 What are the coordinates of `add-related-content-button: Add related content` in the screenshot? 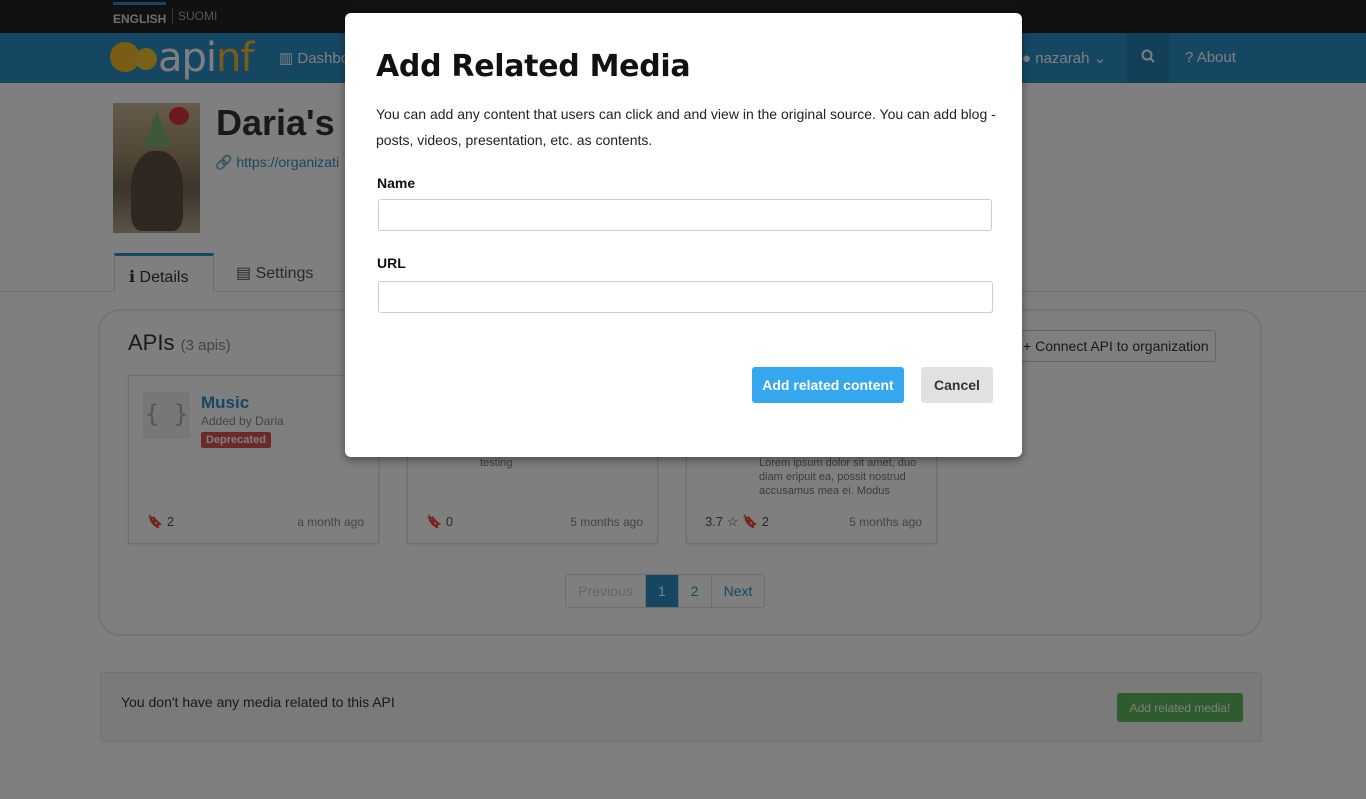 It's located at (828, 385).